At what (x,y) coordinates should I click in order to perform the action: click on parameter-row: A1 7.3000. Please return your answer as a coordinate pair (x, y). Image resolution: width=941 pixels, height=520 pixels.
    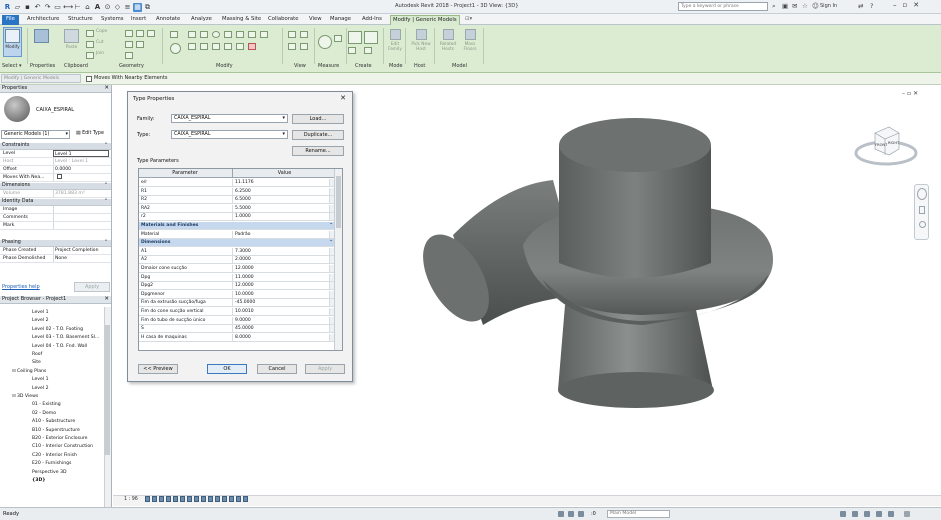
    Looking at the image, I should click on (237, 251).